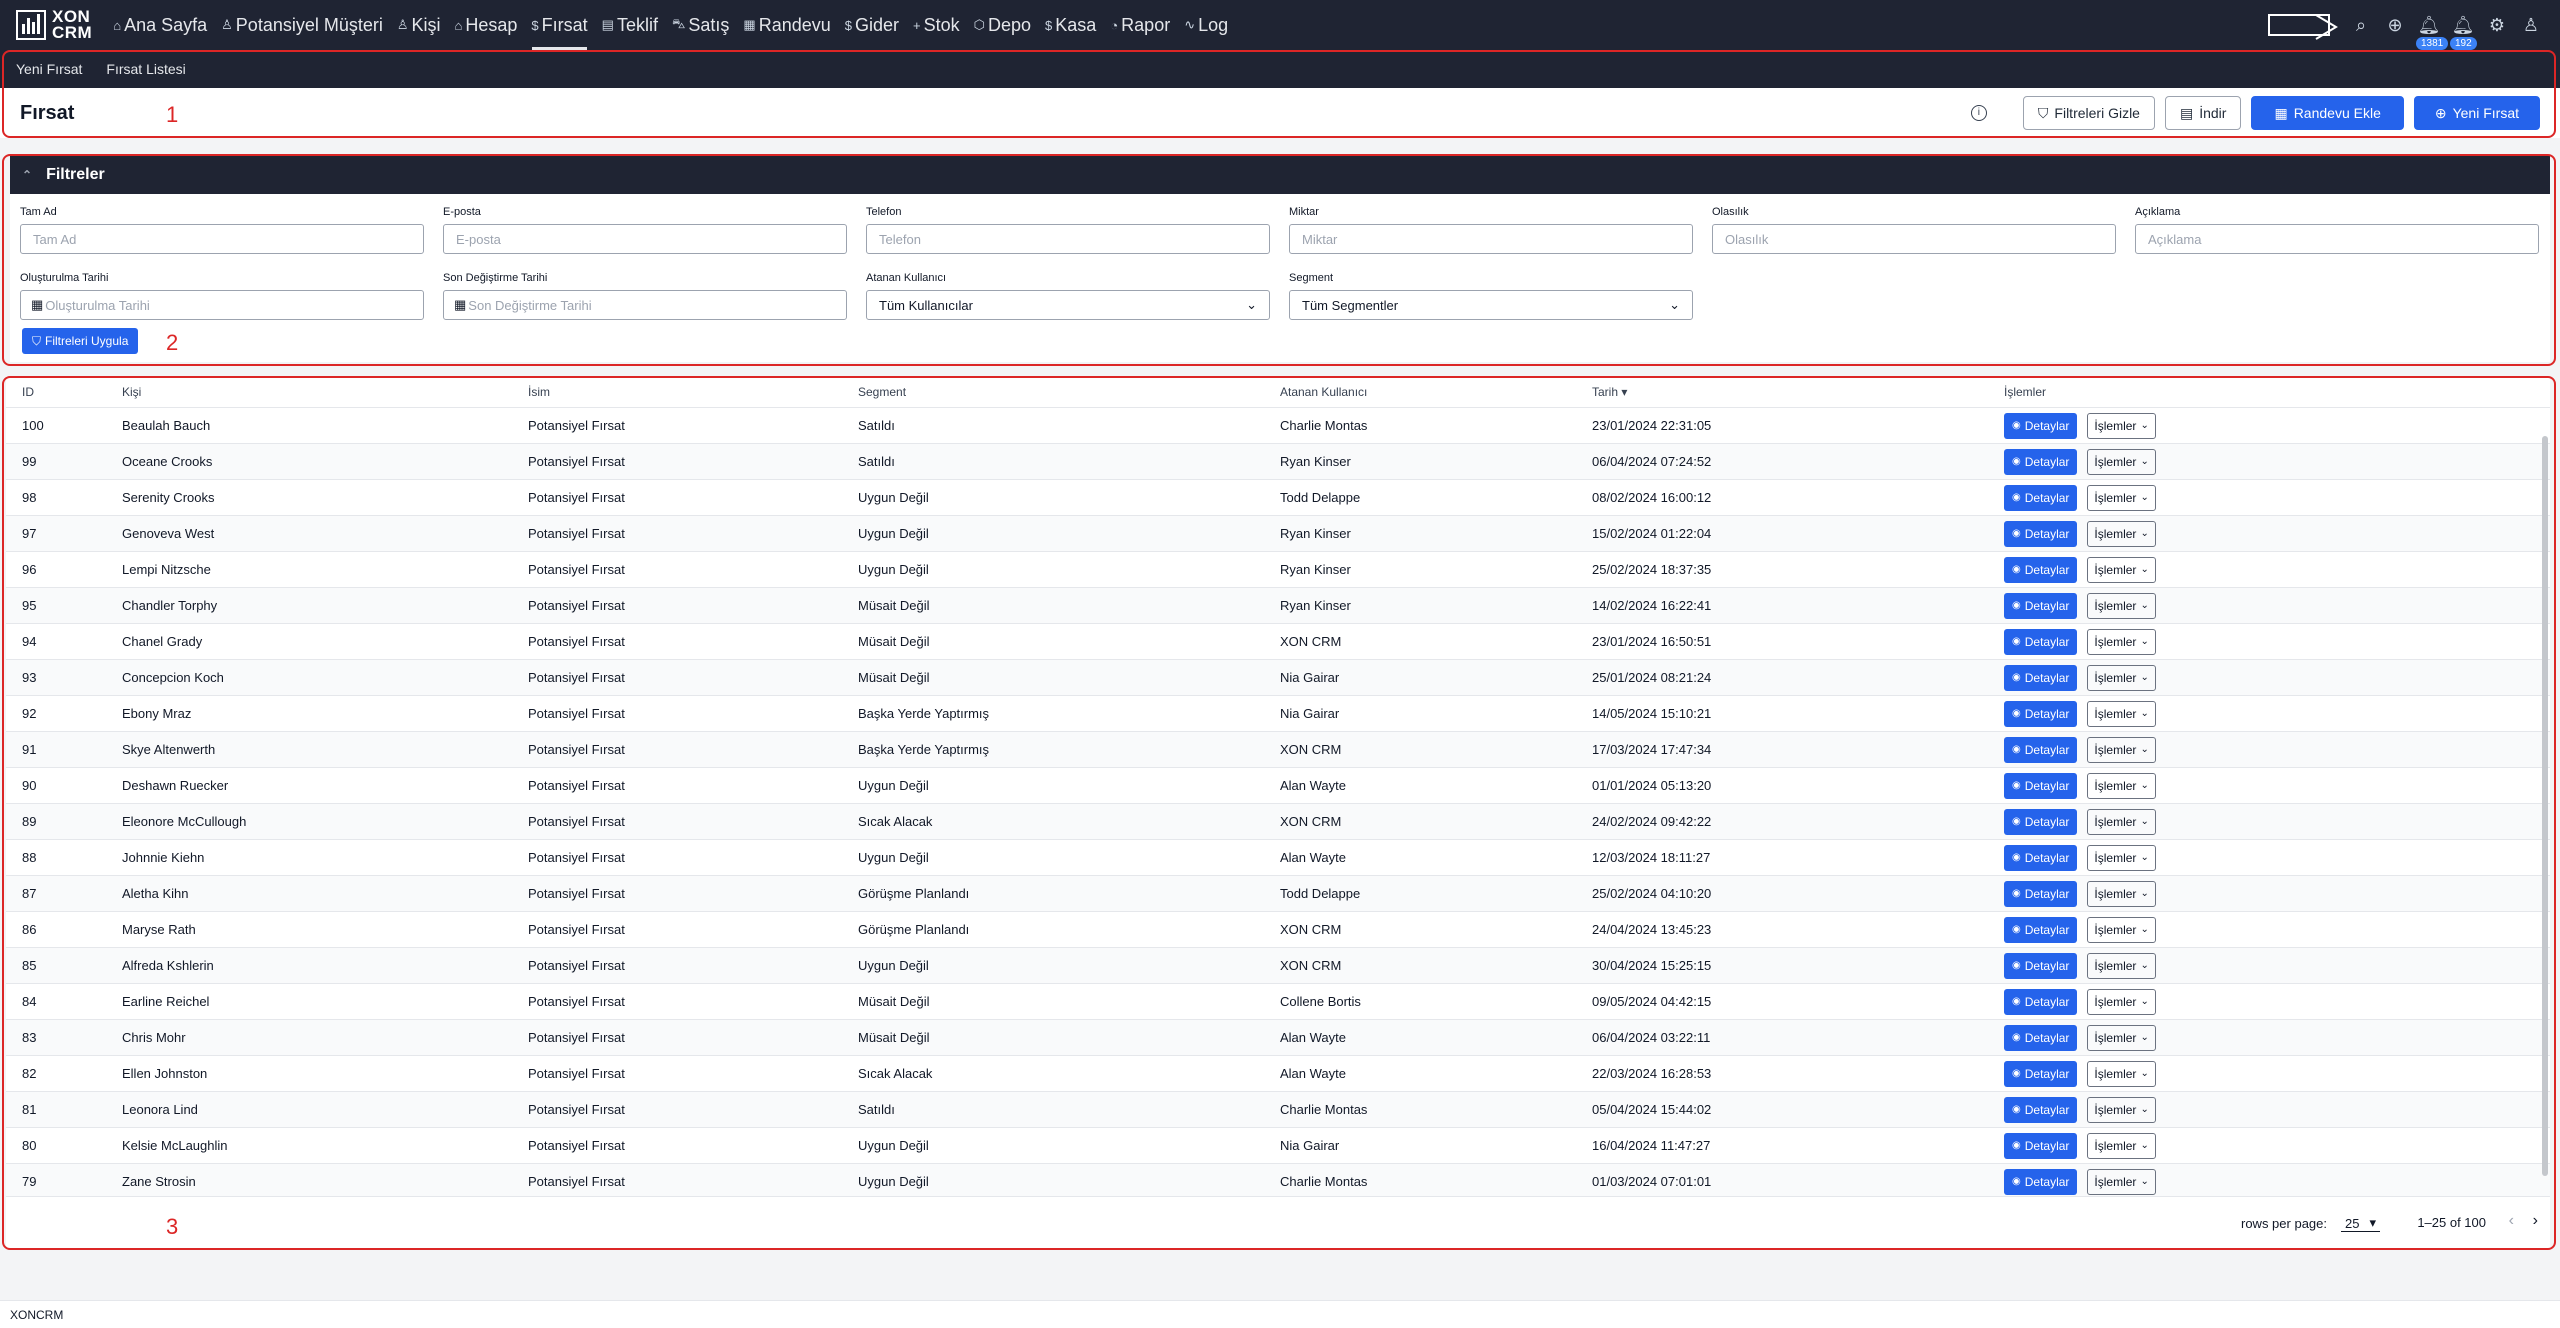 Image resolution: width=2560 pixels, height=1328 pixels. I want to click on nav-item-7: ▦ Randevu, so click(786, 25).